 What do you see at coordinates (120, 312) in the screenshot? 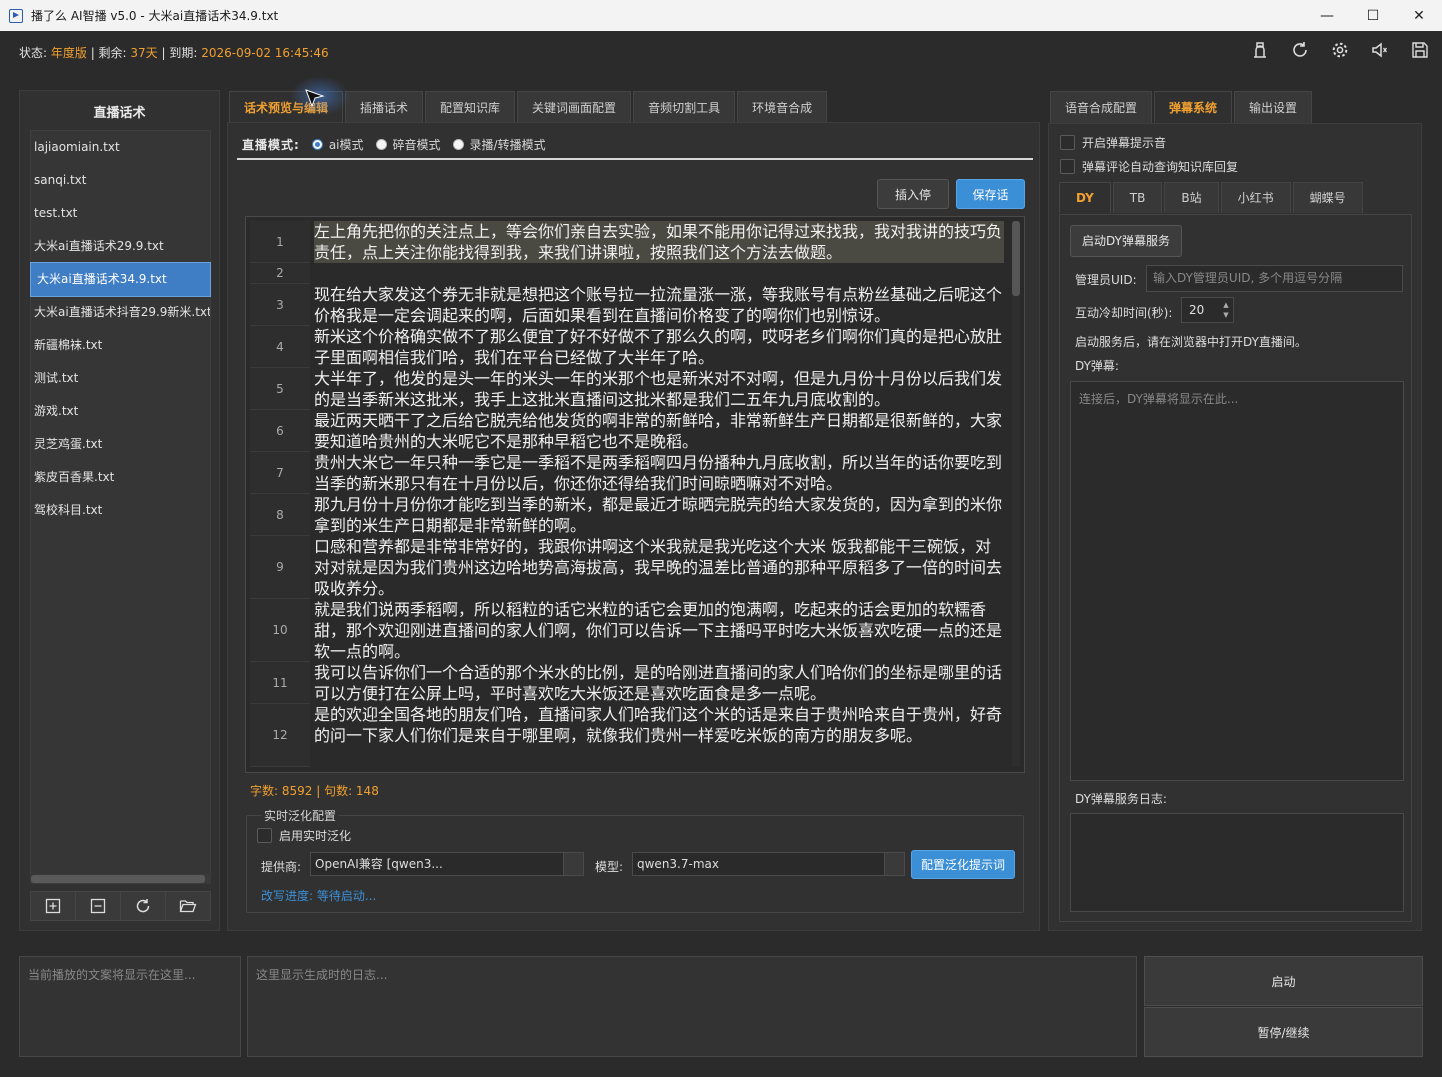
I see `file-item: 大米ai直播话术抖音29.9新米.txt` at bounding box center [120, 312].